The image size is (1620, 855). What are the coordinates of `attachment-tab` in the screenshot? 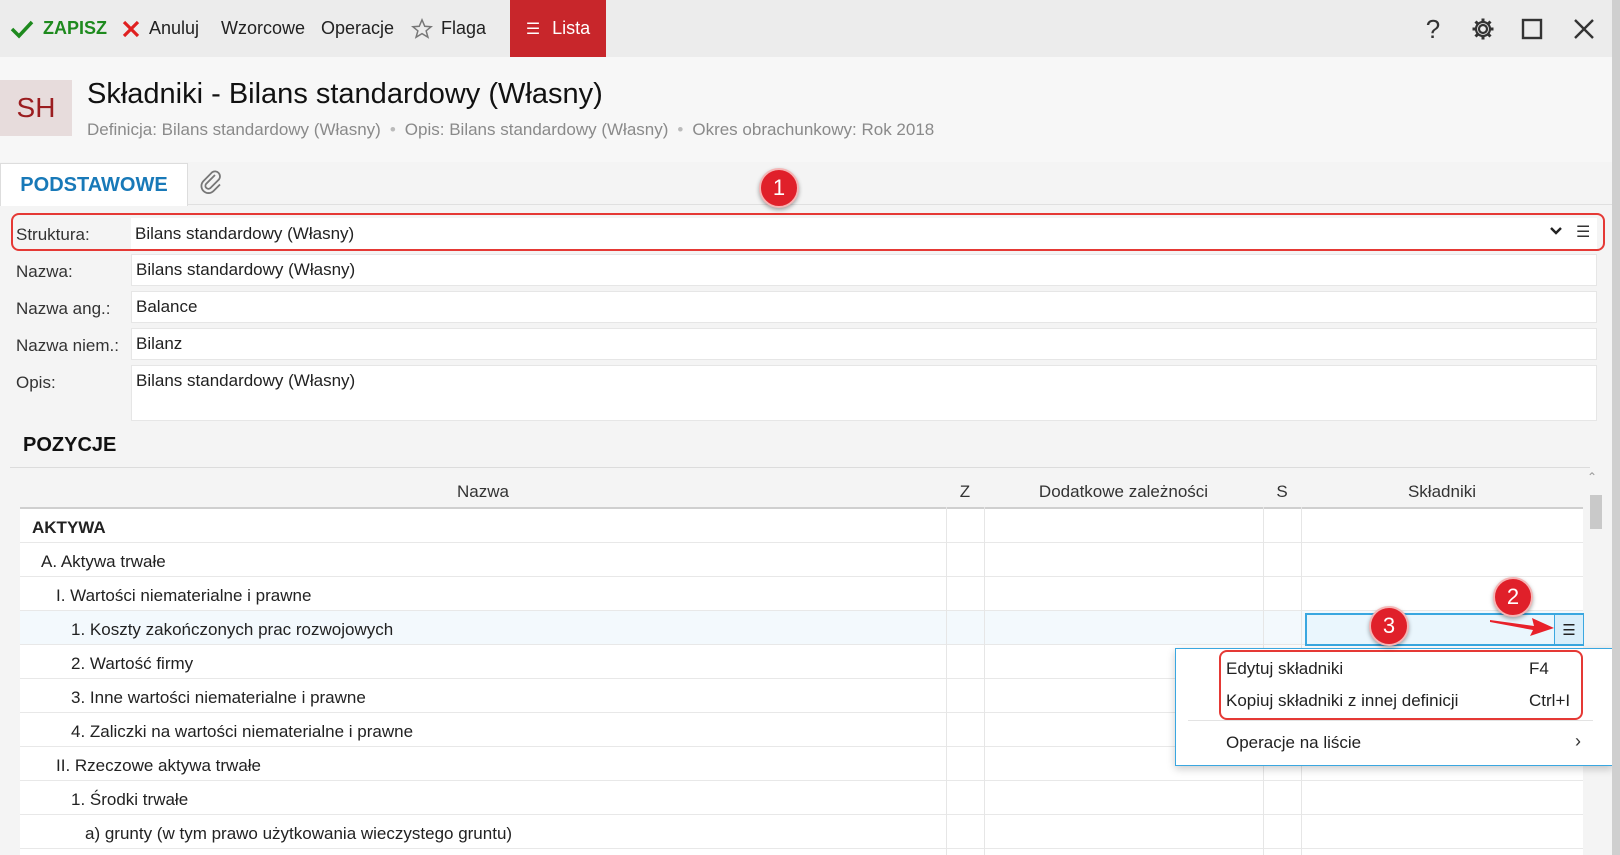 It's located at (211, 184).